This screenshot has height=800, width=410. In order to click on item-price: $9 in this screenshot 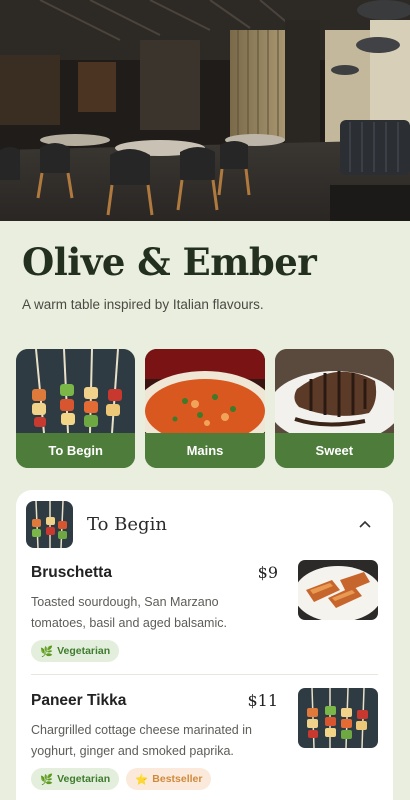, I will do `click(267, 572)`.